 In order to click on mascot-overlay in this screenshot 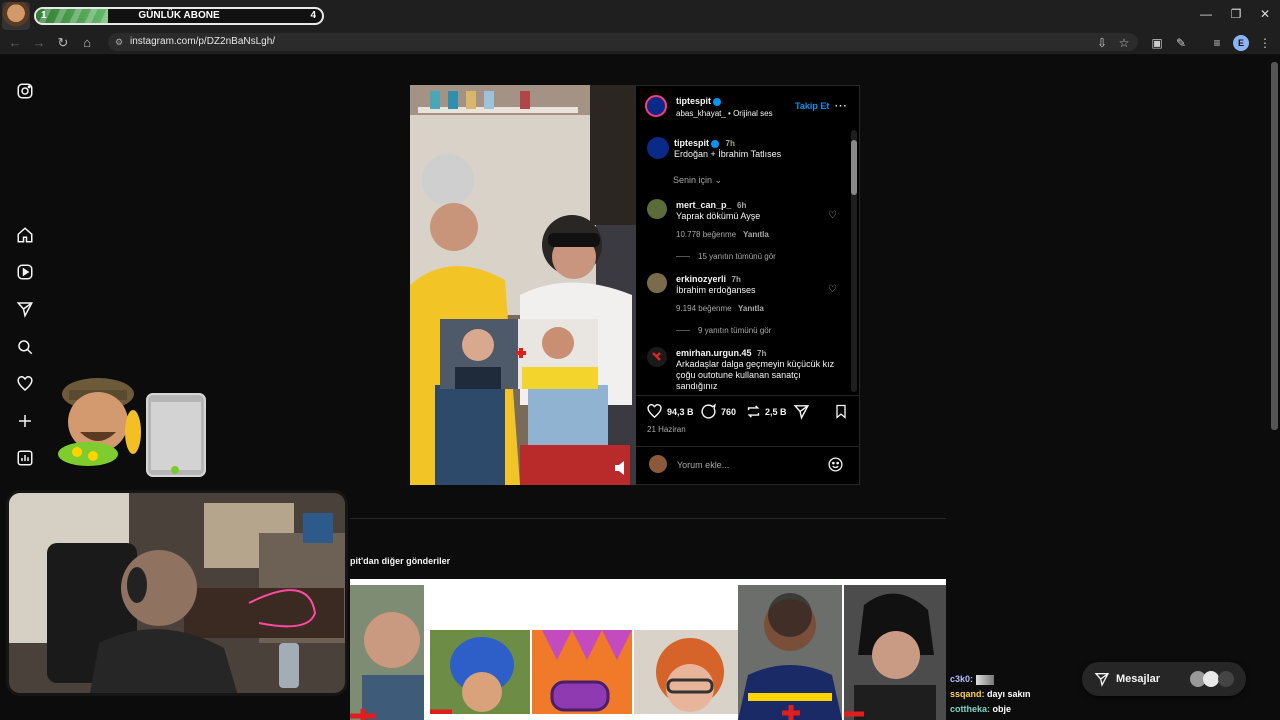, I will do `click(135, 427)`.